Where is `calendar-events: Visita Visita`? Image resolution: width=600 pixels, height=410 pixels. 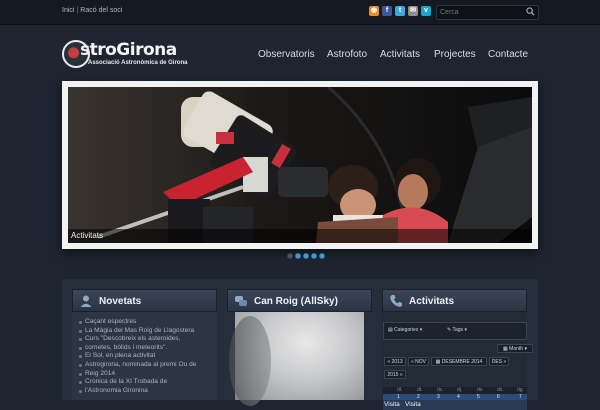 calendar-events: Visita Visita is located at coordinates (455, 405).